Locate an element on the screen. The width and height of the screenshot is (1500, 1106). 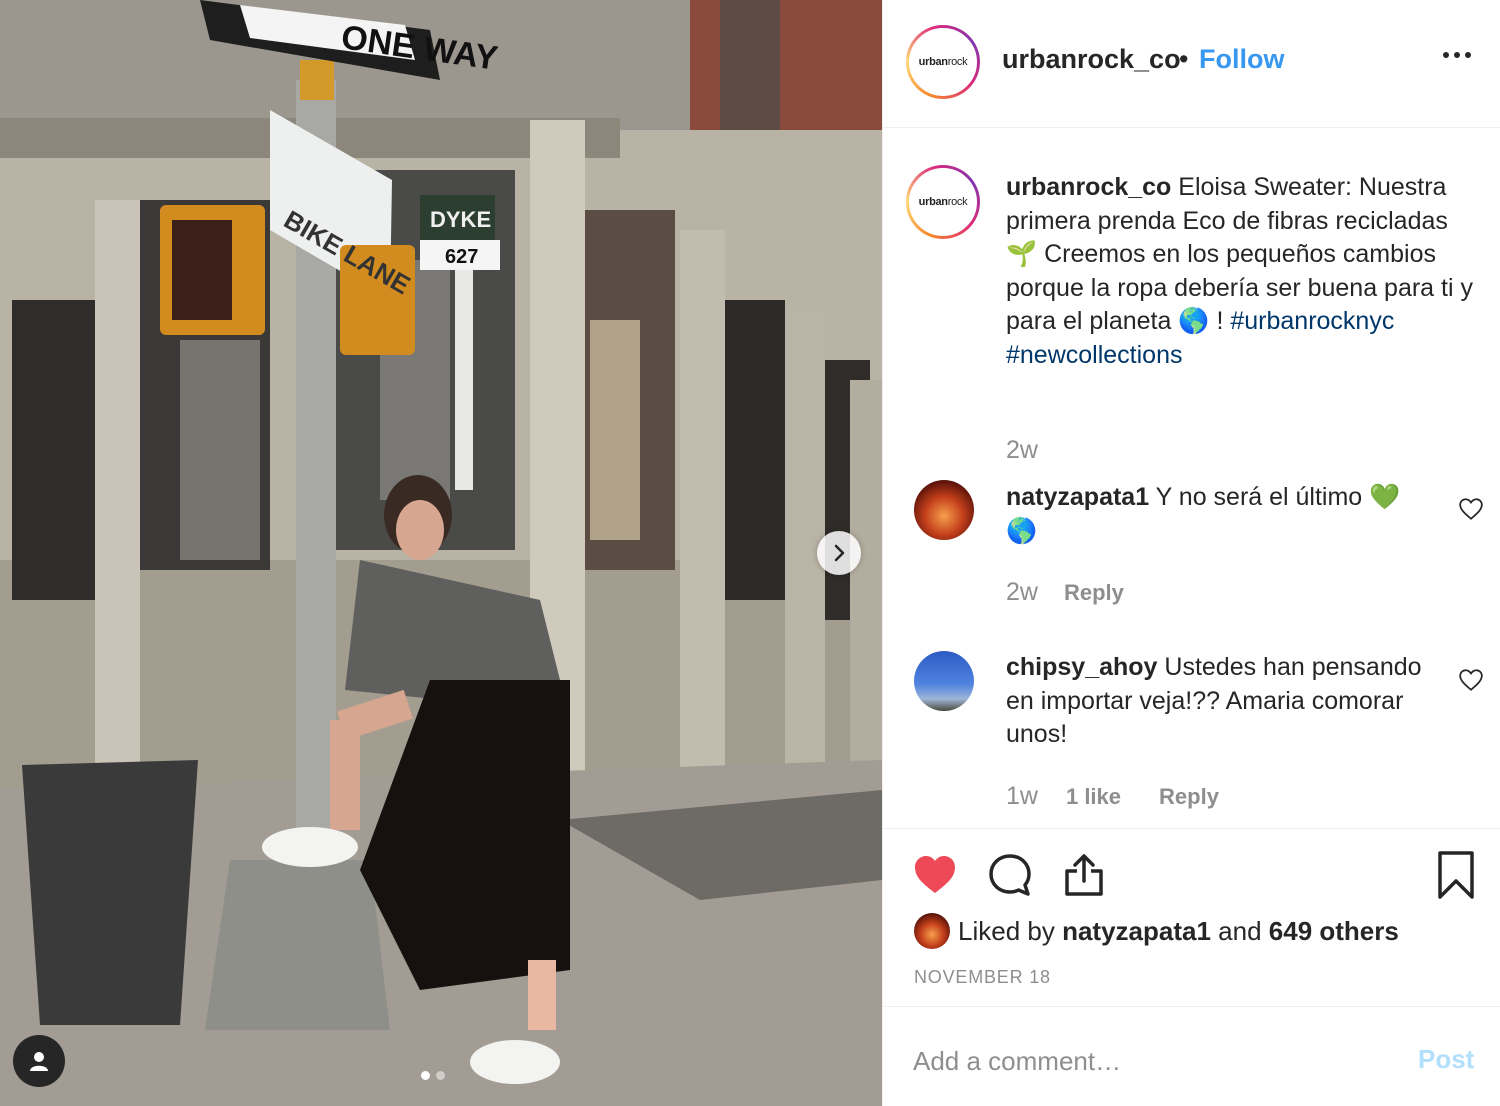
next-photo-button is located at coordinates (839, 553).